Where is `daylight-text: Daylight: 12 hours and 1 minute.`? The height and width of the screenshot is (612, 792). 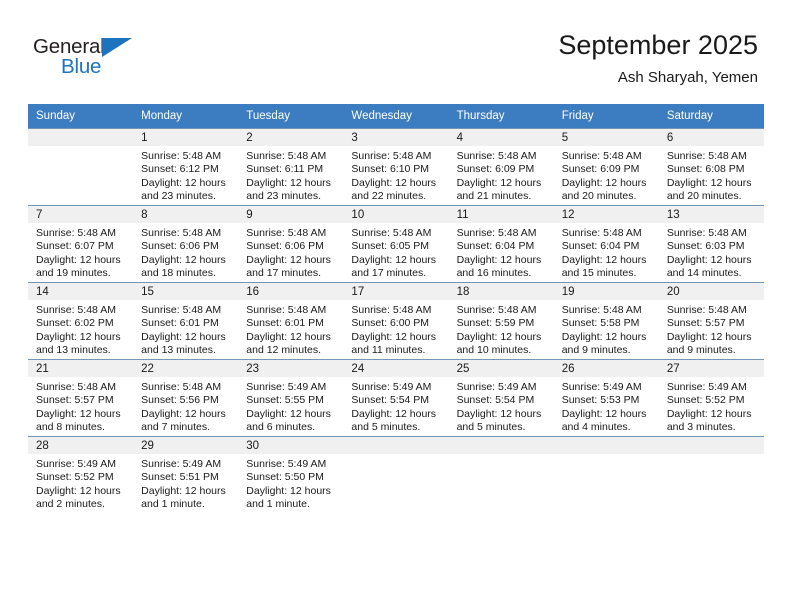 daylight-text: Daylight: 12 hours and 1 minute. is located at coordinates (288, 497).